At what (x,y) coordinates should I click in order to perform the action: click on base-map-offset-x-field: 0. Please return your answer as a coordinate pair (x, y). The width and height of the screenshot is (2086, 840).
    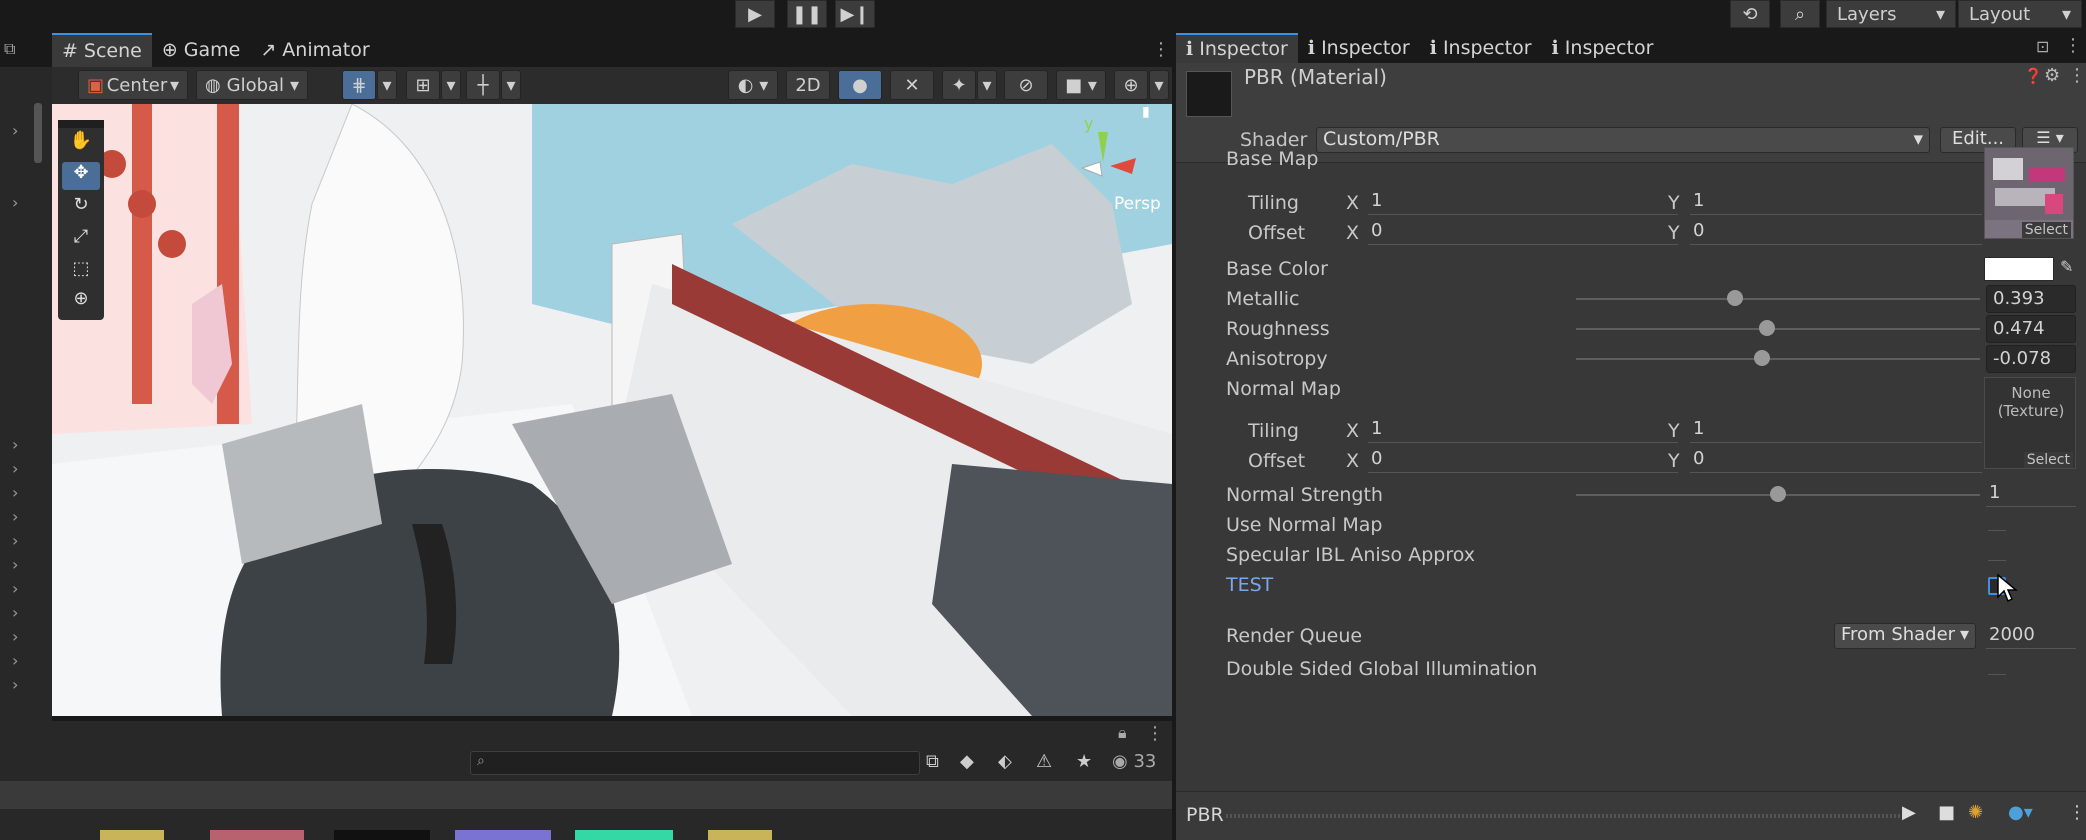
    Looking at the image, I should click on (1523, 232).